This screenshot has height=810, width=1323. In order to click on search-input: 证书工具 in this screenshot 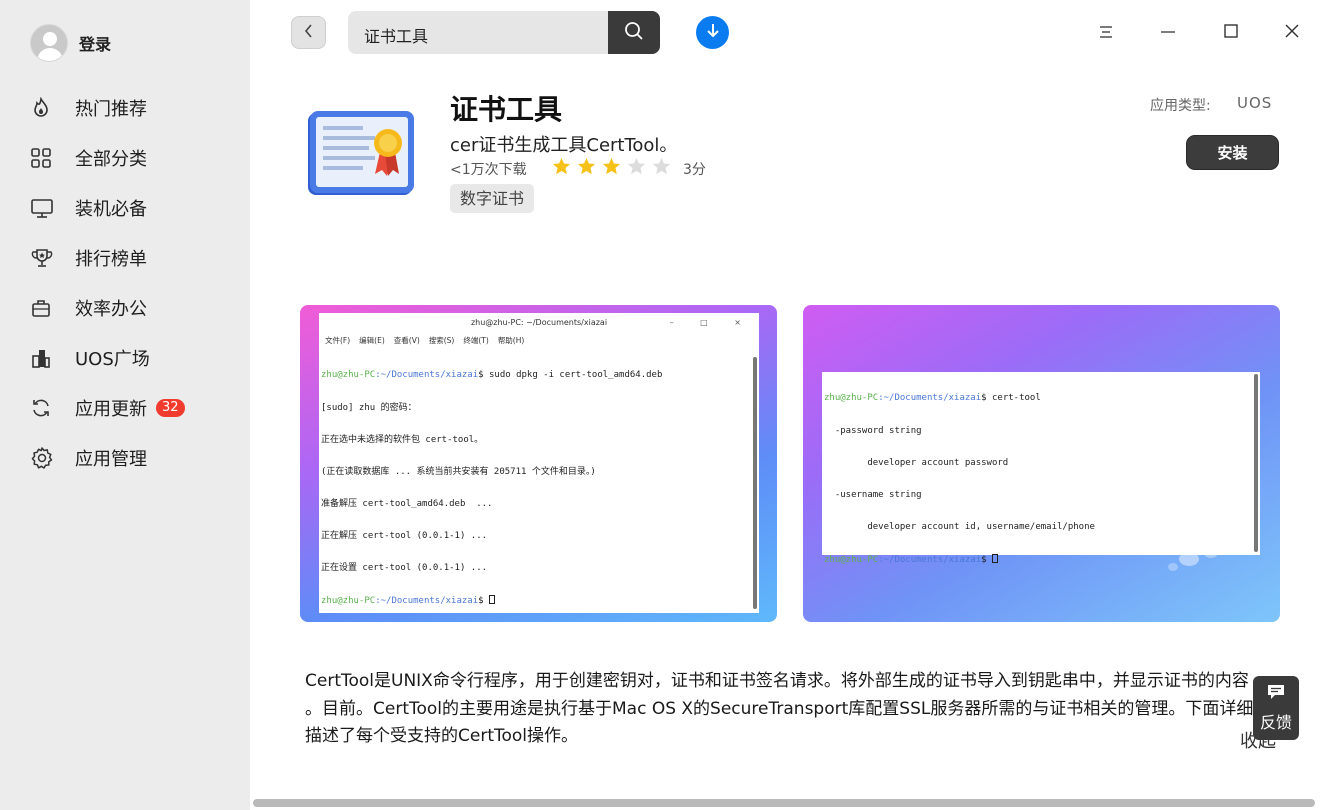, I will do `click(396, 35)`.